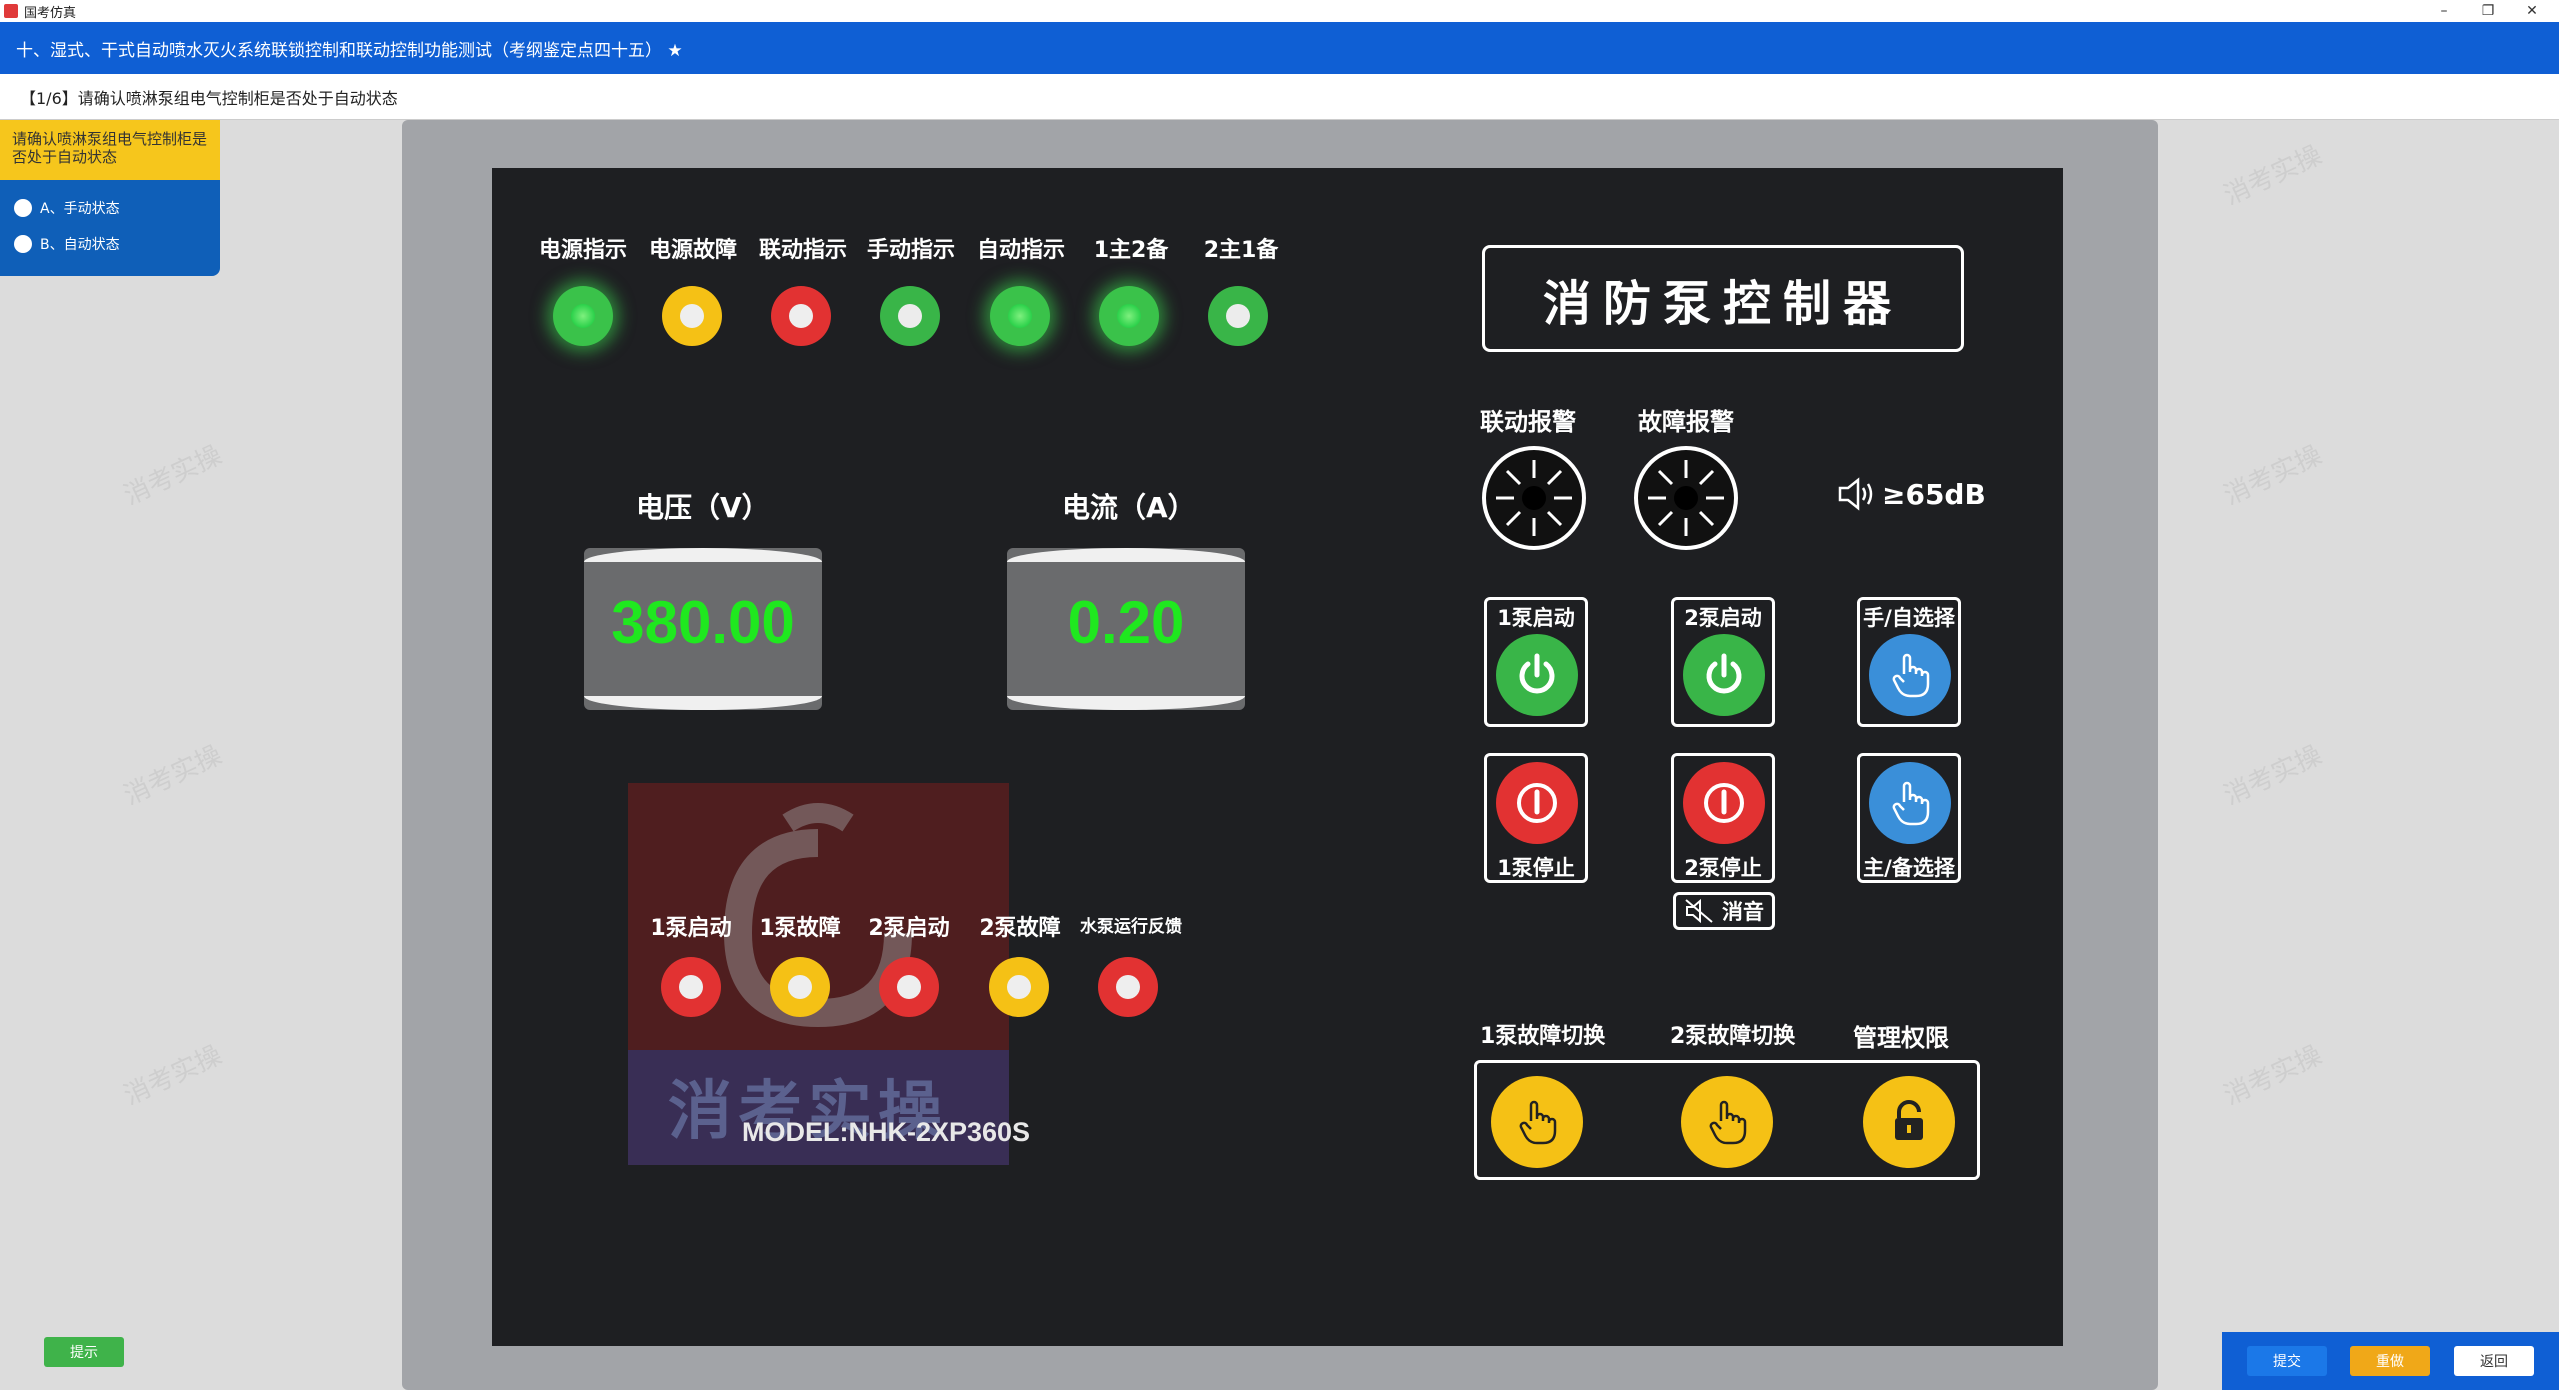 The width and height of the screenshot is (2559, 1390). What do you see at coordinates (703, 622) in the screenshot?
I see `voltage-value: 380.00` at bounding box center [703, 622].